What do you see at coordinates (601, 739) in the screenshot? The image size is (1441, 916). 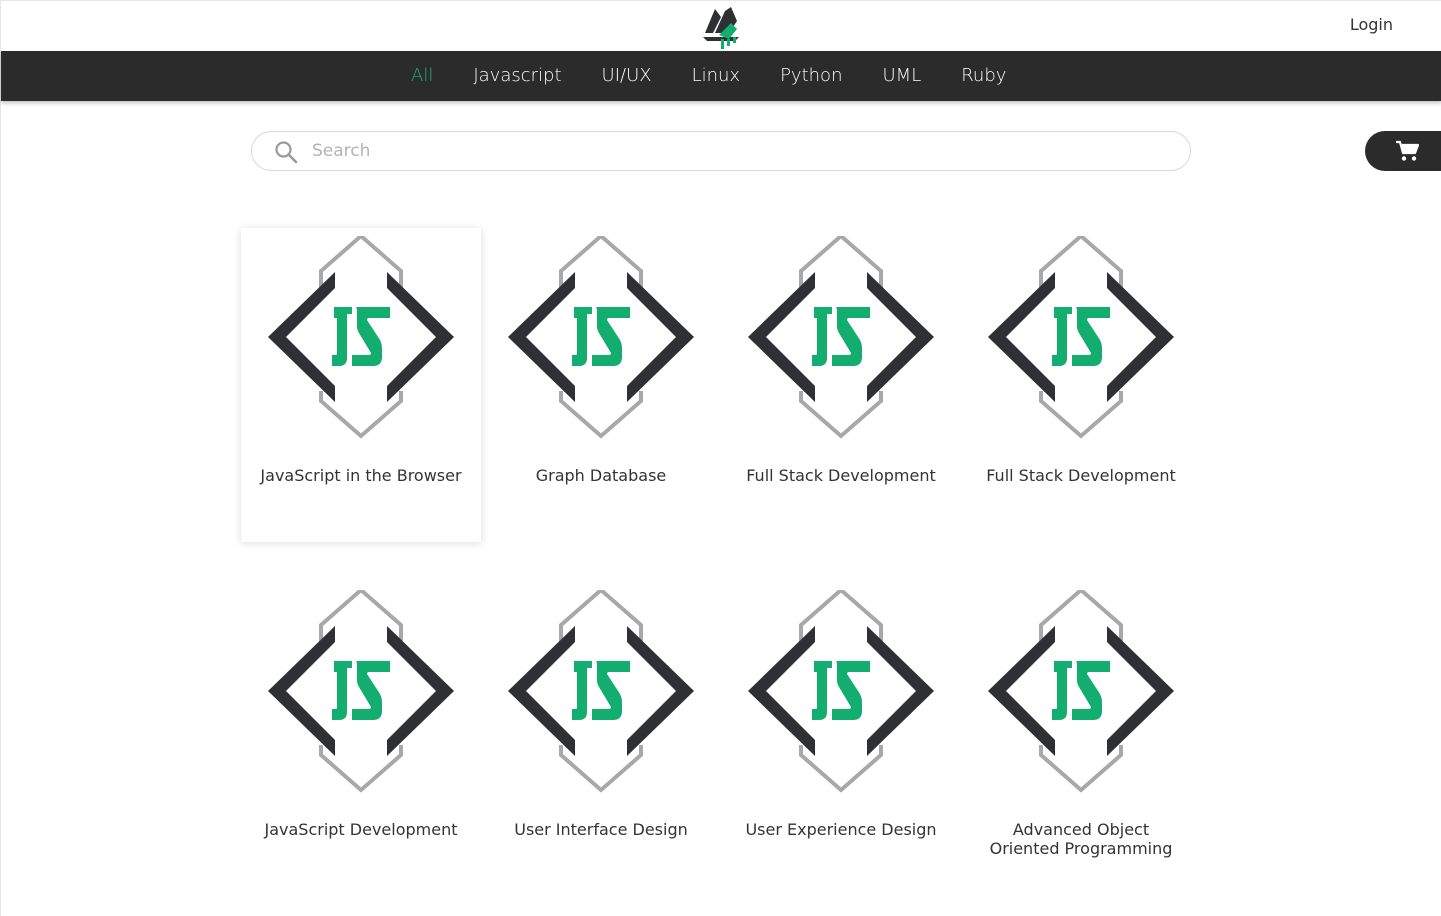 I see `course-card: User Interface Design` at bounding box center [601, 739].